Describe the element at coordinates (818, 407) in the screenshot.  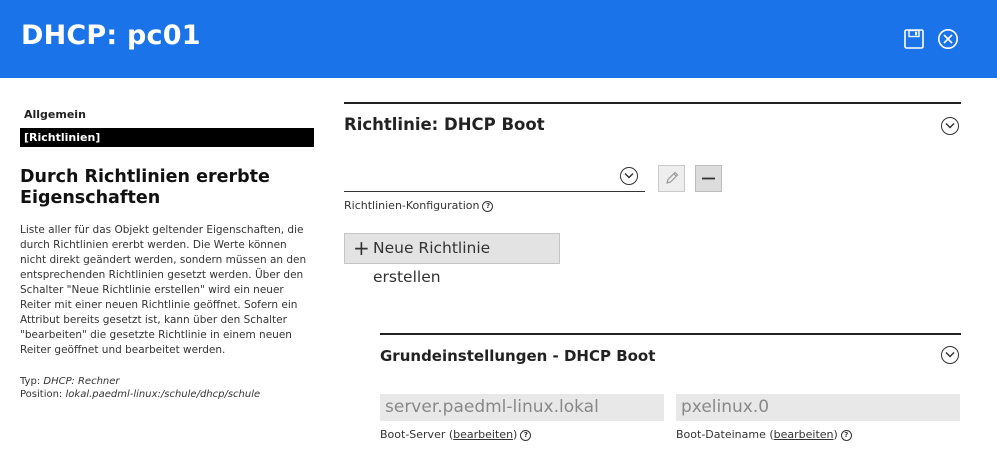
I see `boot-file-field: pxelinux.0` at that location.